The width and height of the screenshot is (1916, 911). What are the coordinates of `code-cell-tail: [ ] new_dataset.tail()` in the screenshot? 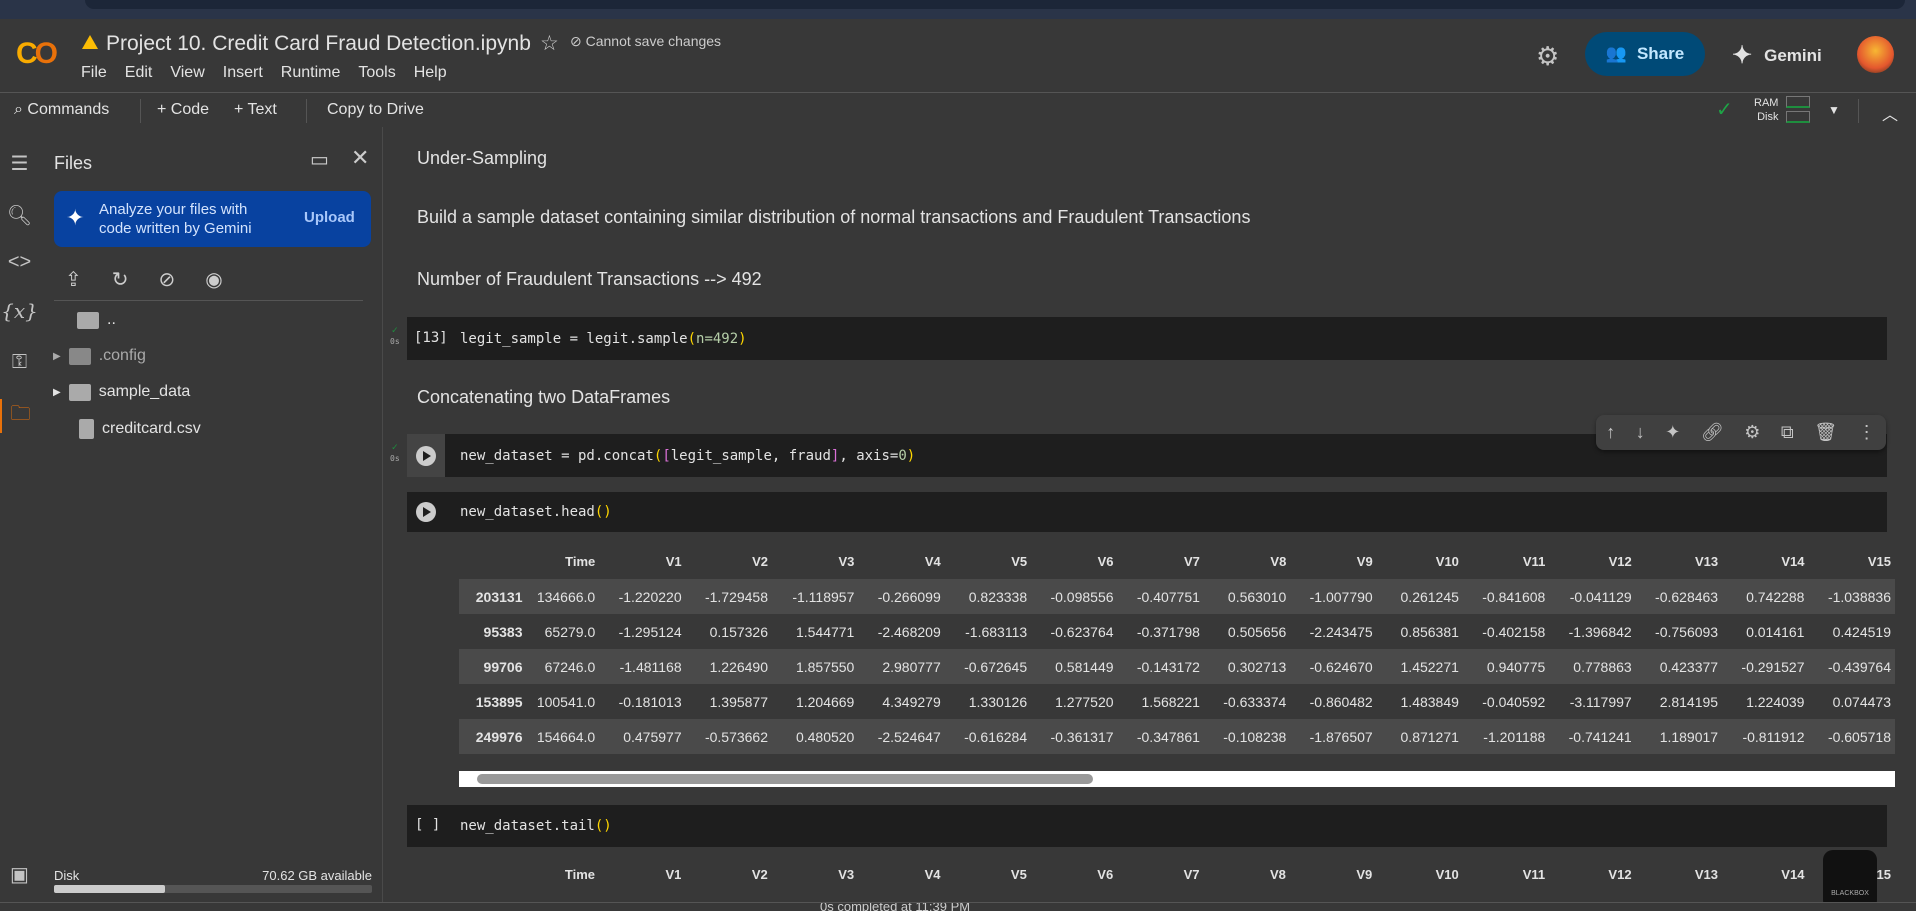 It's located at (1147, 826).